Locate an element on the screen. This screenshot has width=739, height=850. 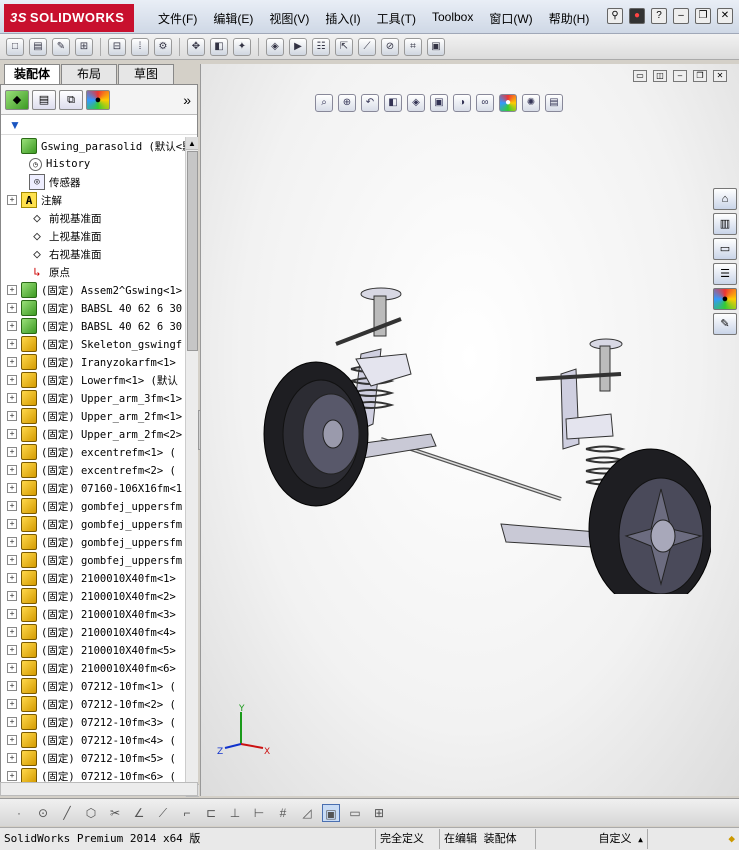
tree-item: + (固定) Skeleton_gswingf is located at coordinates (93, 344).